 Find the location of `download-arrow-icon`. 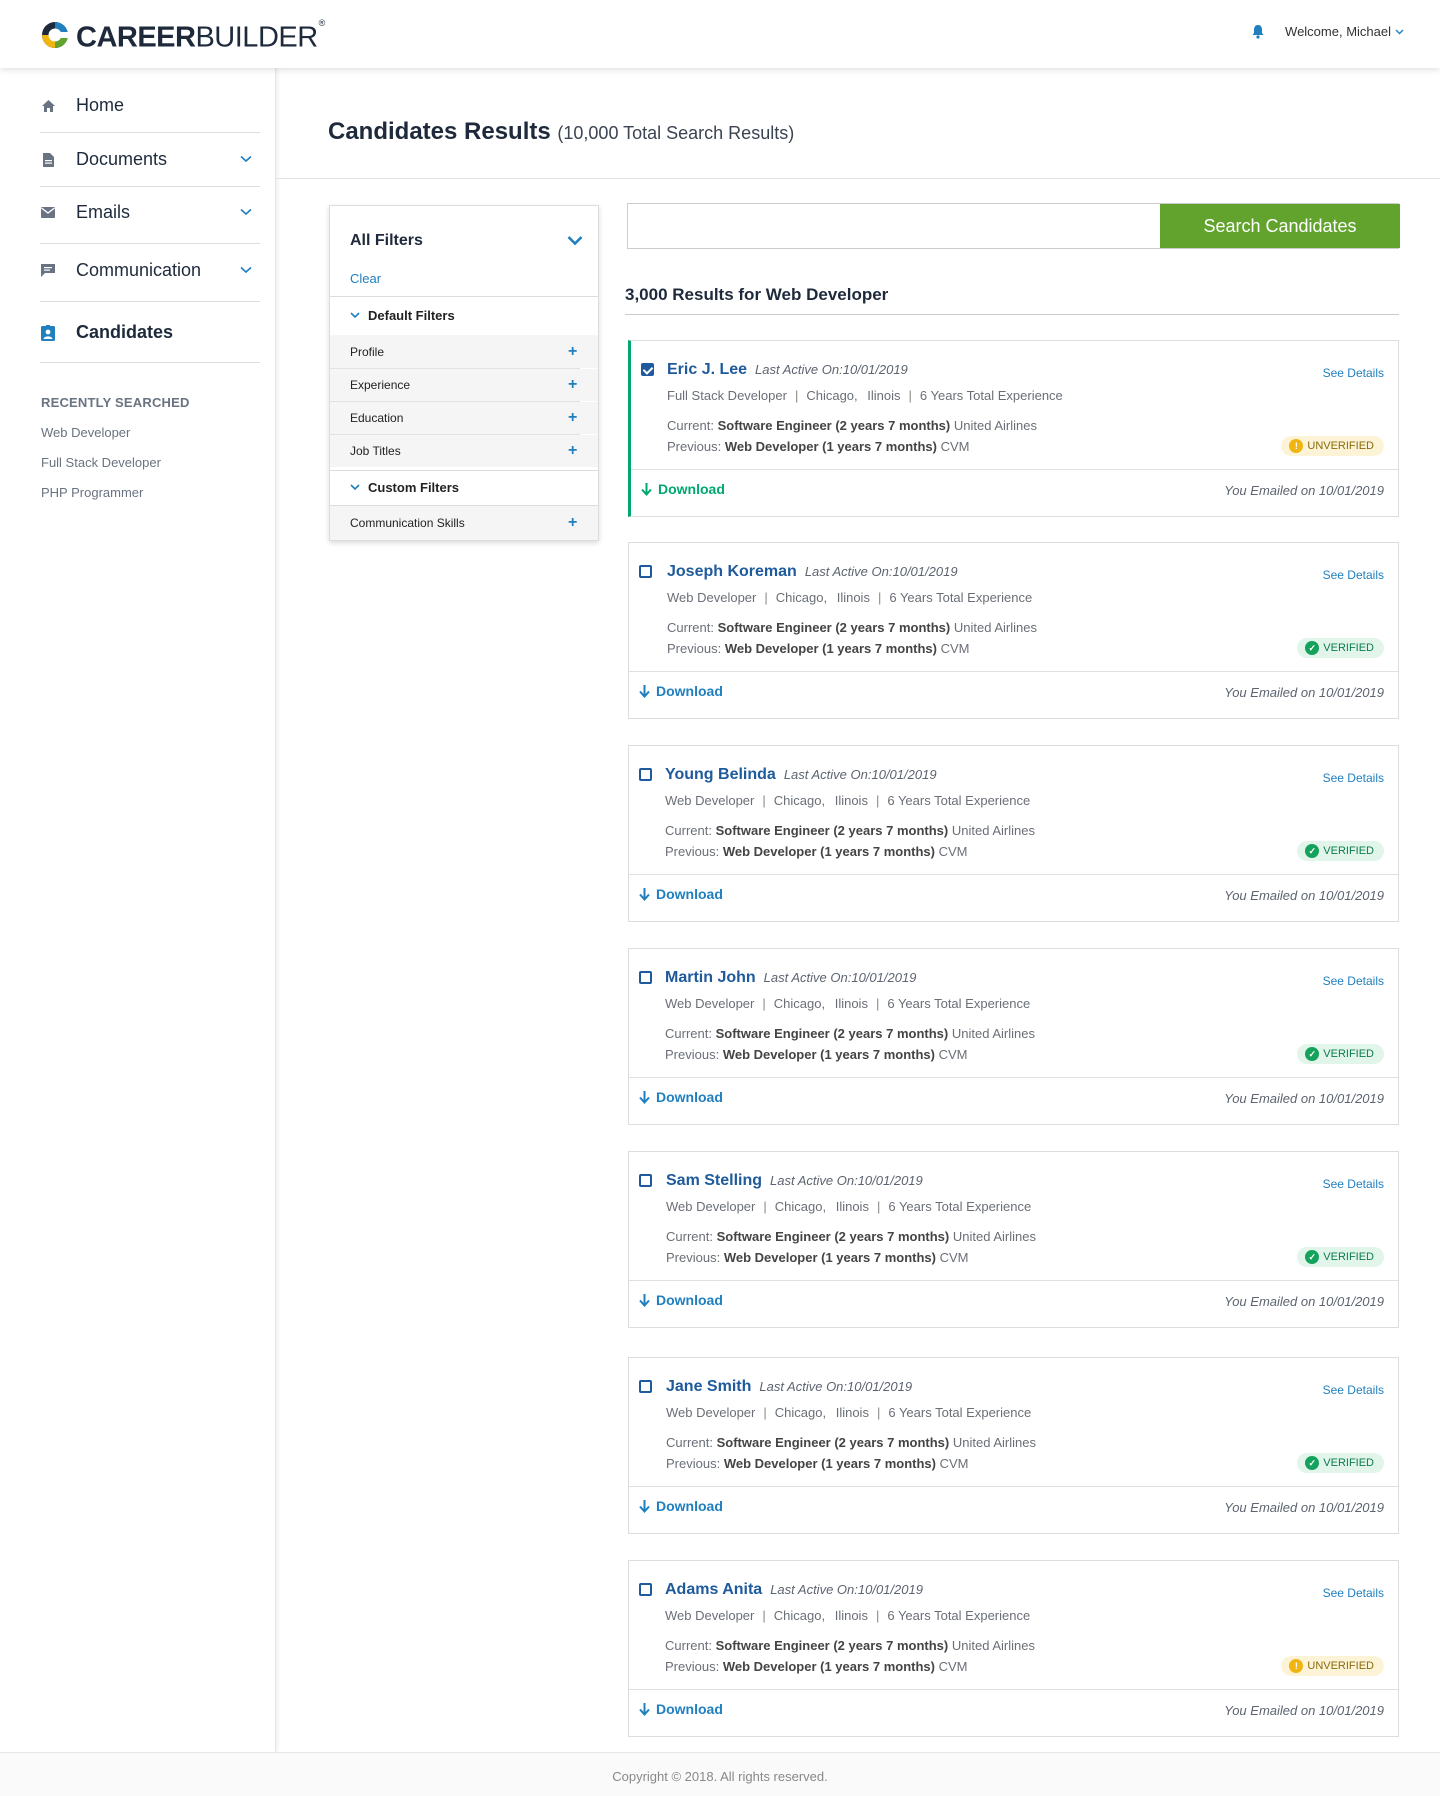

download-arrow-icon is located at coordinates (644, 691).